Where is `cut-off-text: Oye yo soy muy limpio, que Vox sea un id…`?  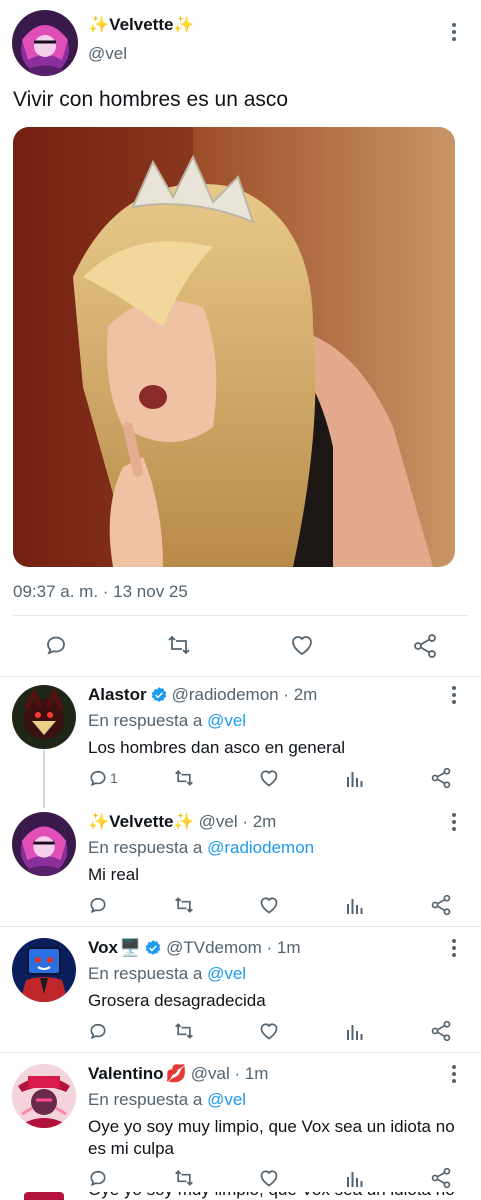 cut-off-text: Oye yo soy muy limpio, que Vox sea un id… is located at coordinates (271, 1196).